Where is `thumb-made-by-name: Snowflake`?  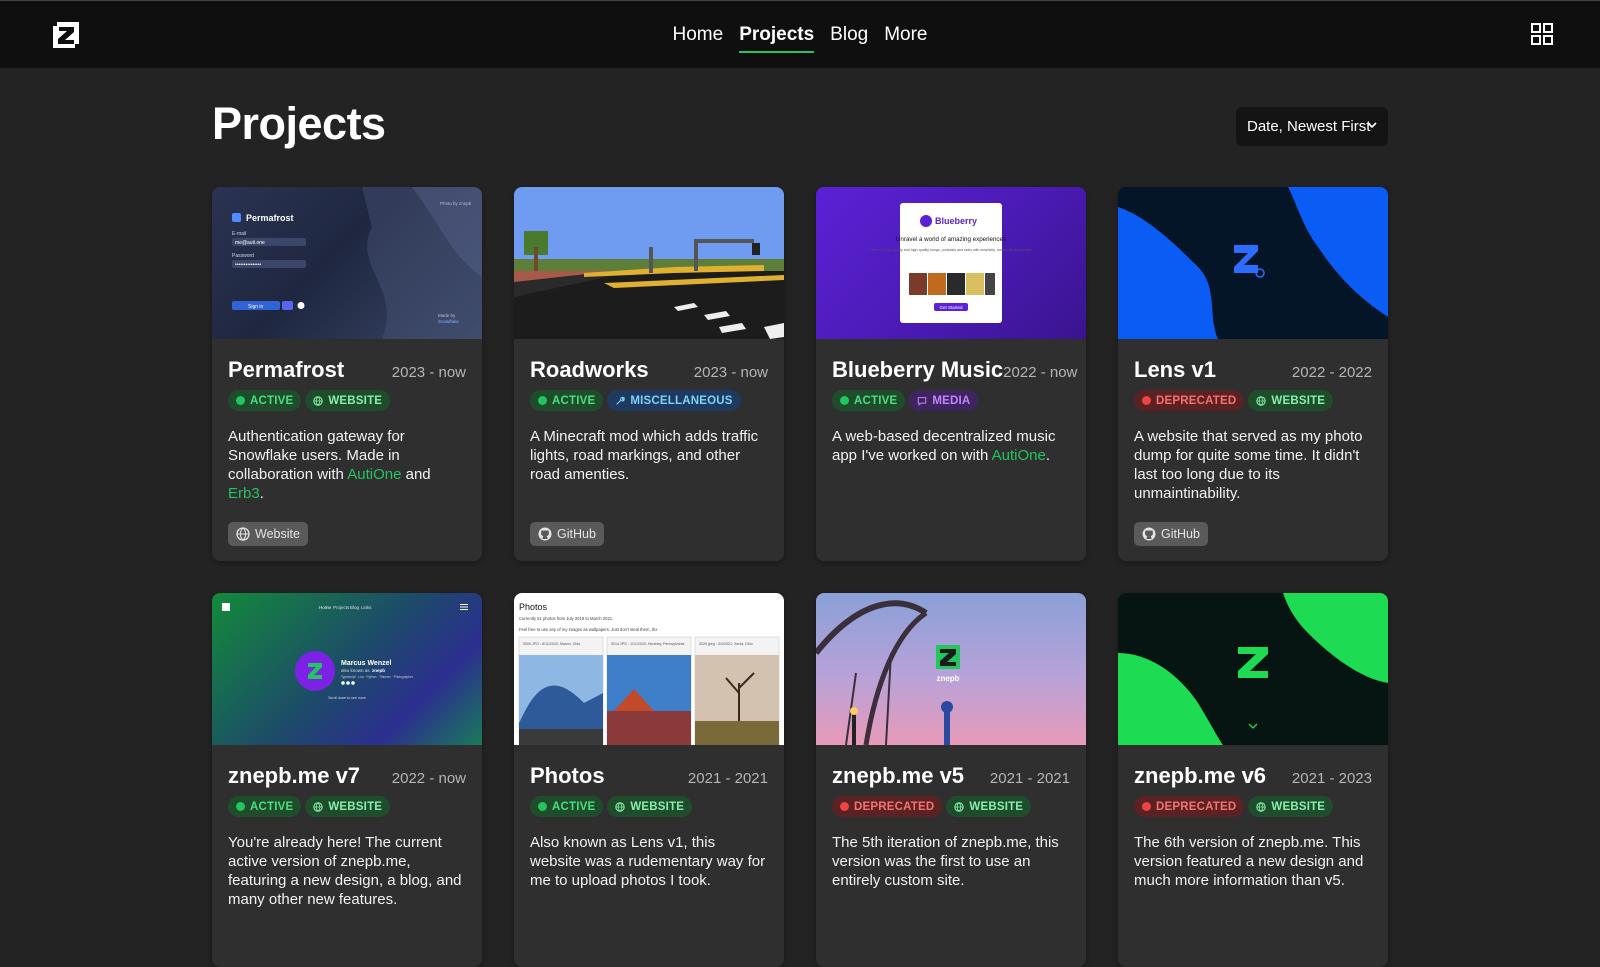 thumb-made-by-name: Snowflake is located at coordinates (448, 321).